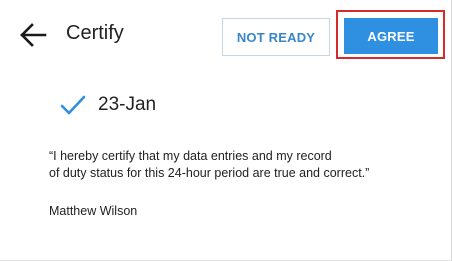  I want to click on certification-date-row: 23-Jan, so click(108, 105).